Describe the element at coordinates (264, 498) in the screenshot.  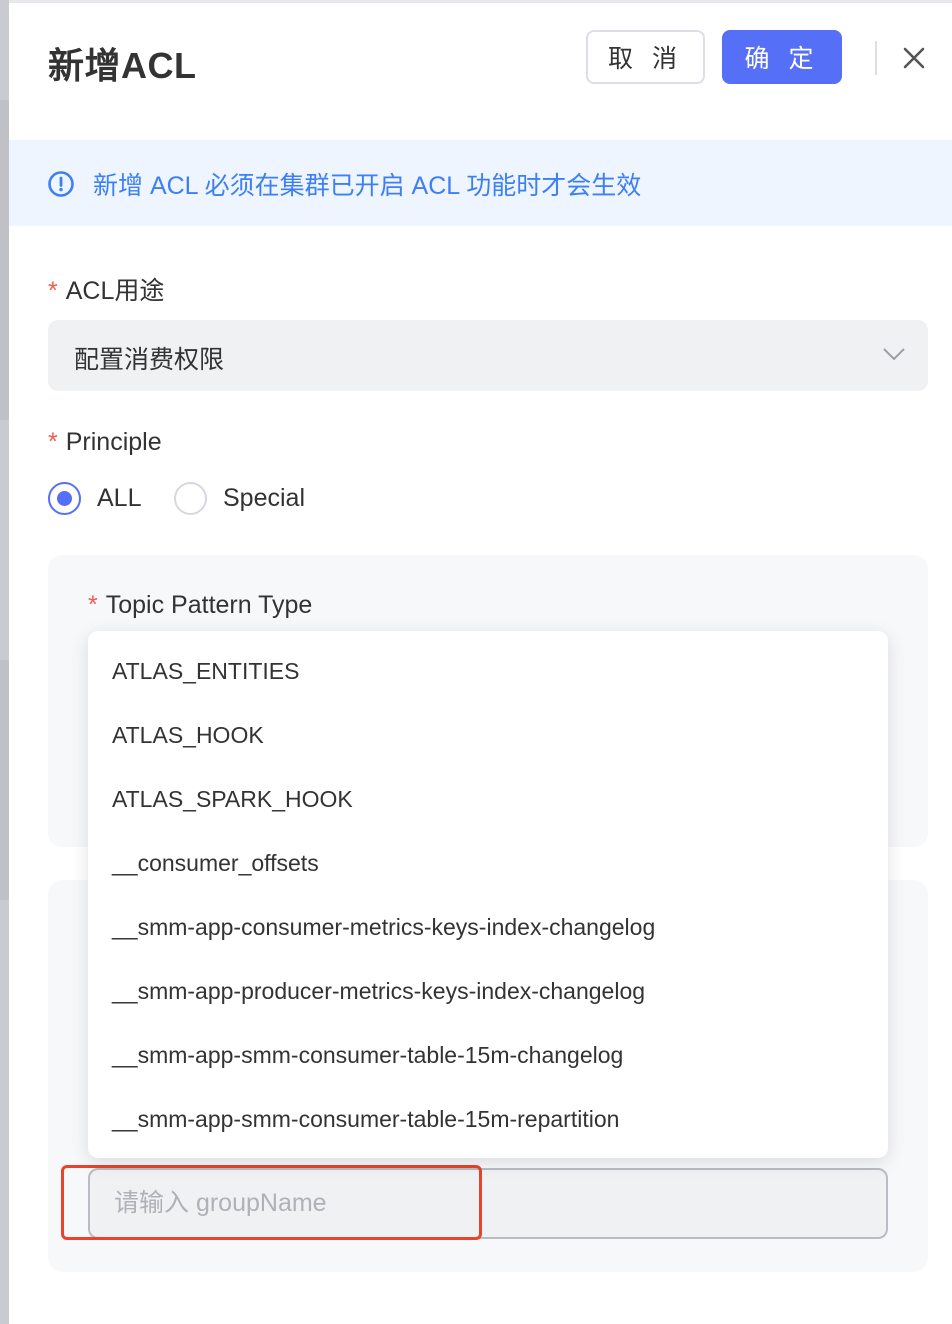
I see `radio-label-special: Special` at that location.